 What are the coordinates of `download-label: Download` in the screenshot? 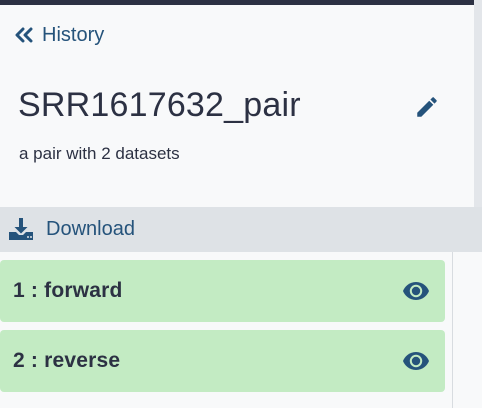 It's located at (90, 228).